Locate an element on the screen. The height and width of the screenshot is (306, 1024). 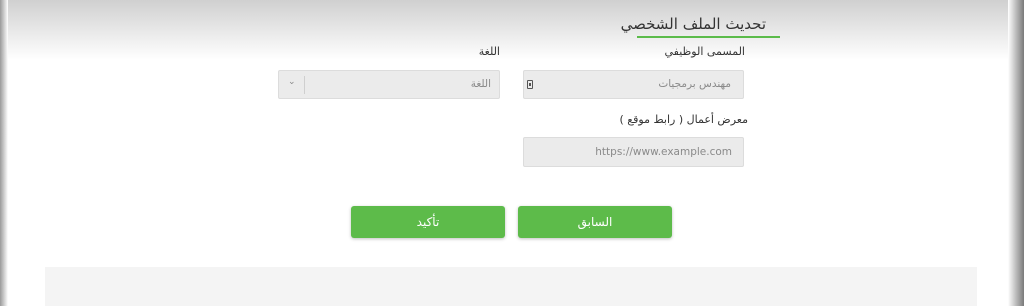
confirm-button: تأكيد is located at coordinates (428, 222).